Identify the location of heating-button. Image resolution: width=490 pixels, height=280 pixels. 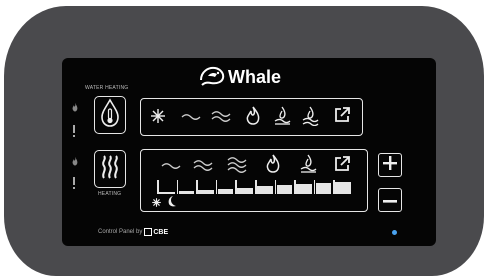
(110, 169).